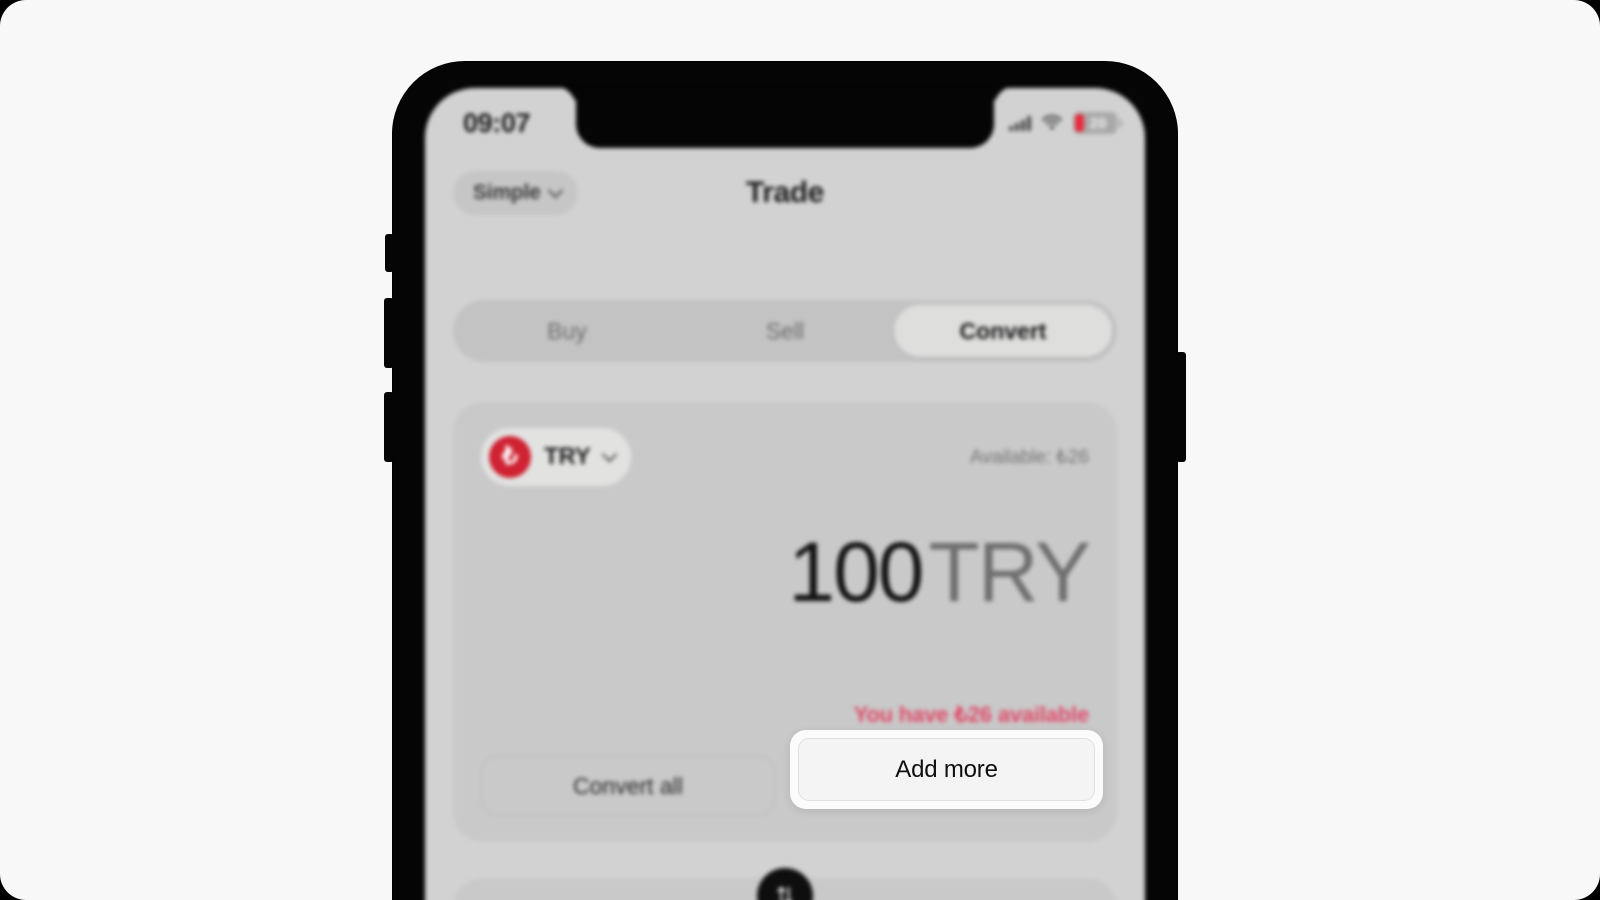  What do you see at coordinates (567, 331) in the screenshot?
I see `tab-buy: Buy` at bounding box center [567, 331].